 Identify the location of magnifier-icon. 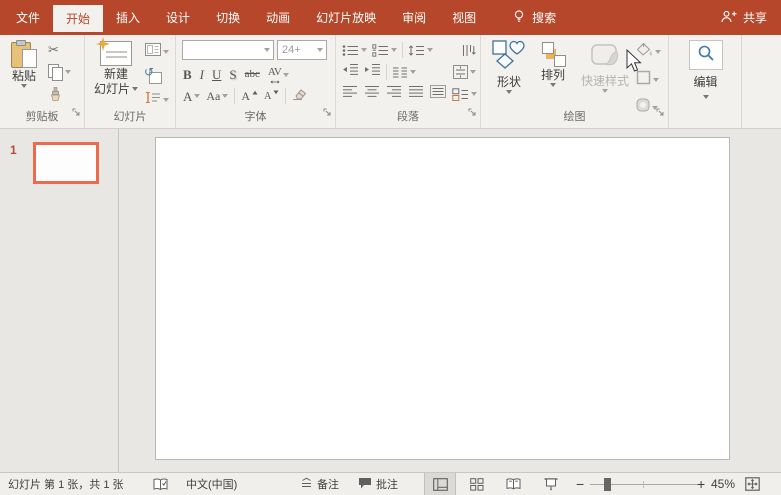
(706, 55).